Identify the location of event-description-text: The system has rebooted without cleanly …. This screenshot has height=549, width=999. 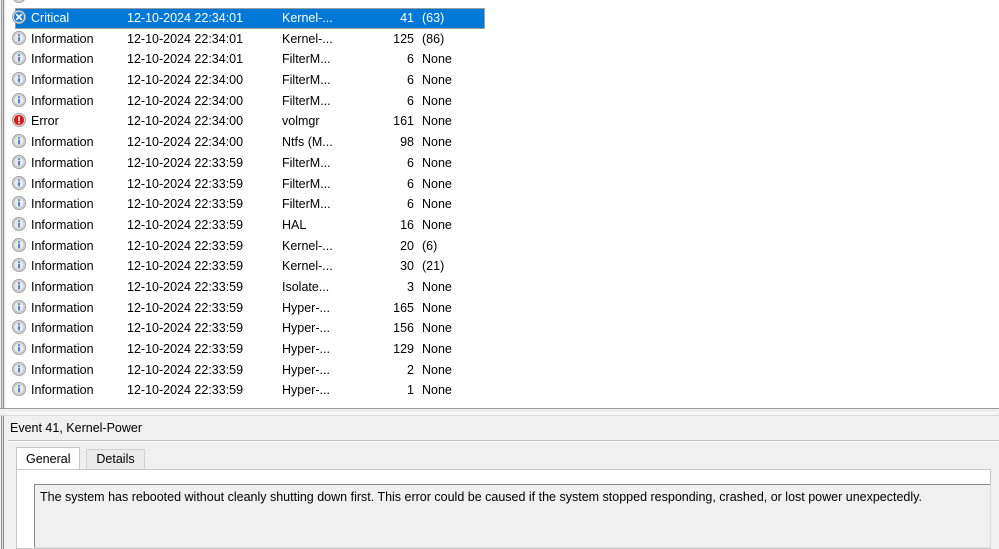
(481, 497).